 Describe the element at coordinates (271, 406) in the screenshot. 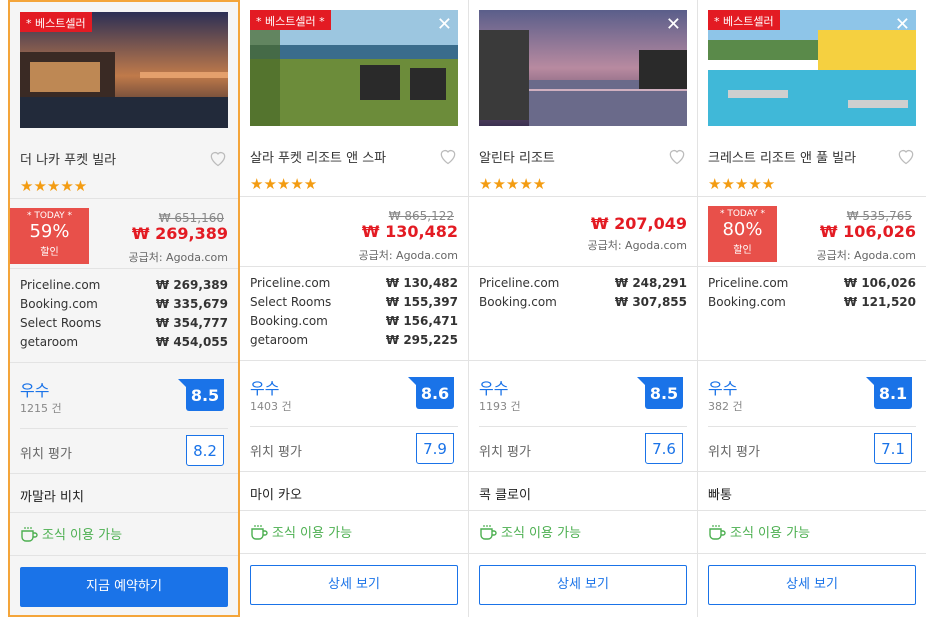

I see `review-count: 1403 건` at that location.